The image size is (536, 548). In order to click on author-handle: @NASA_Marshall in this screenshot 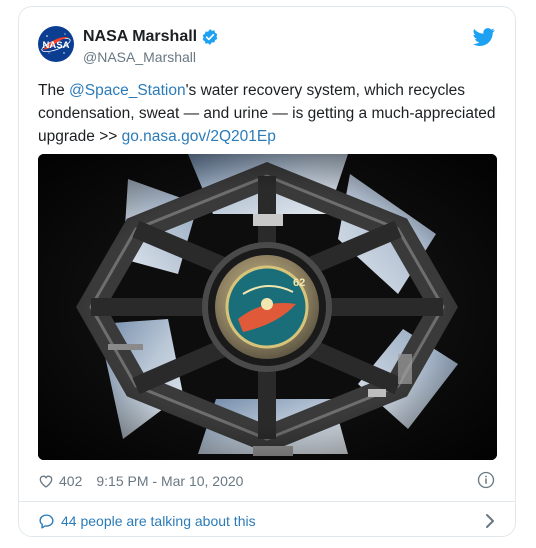, I will do `click(139, 57)`.